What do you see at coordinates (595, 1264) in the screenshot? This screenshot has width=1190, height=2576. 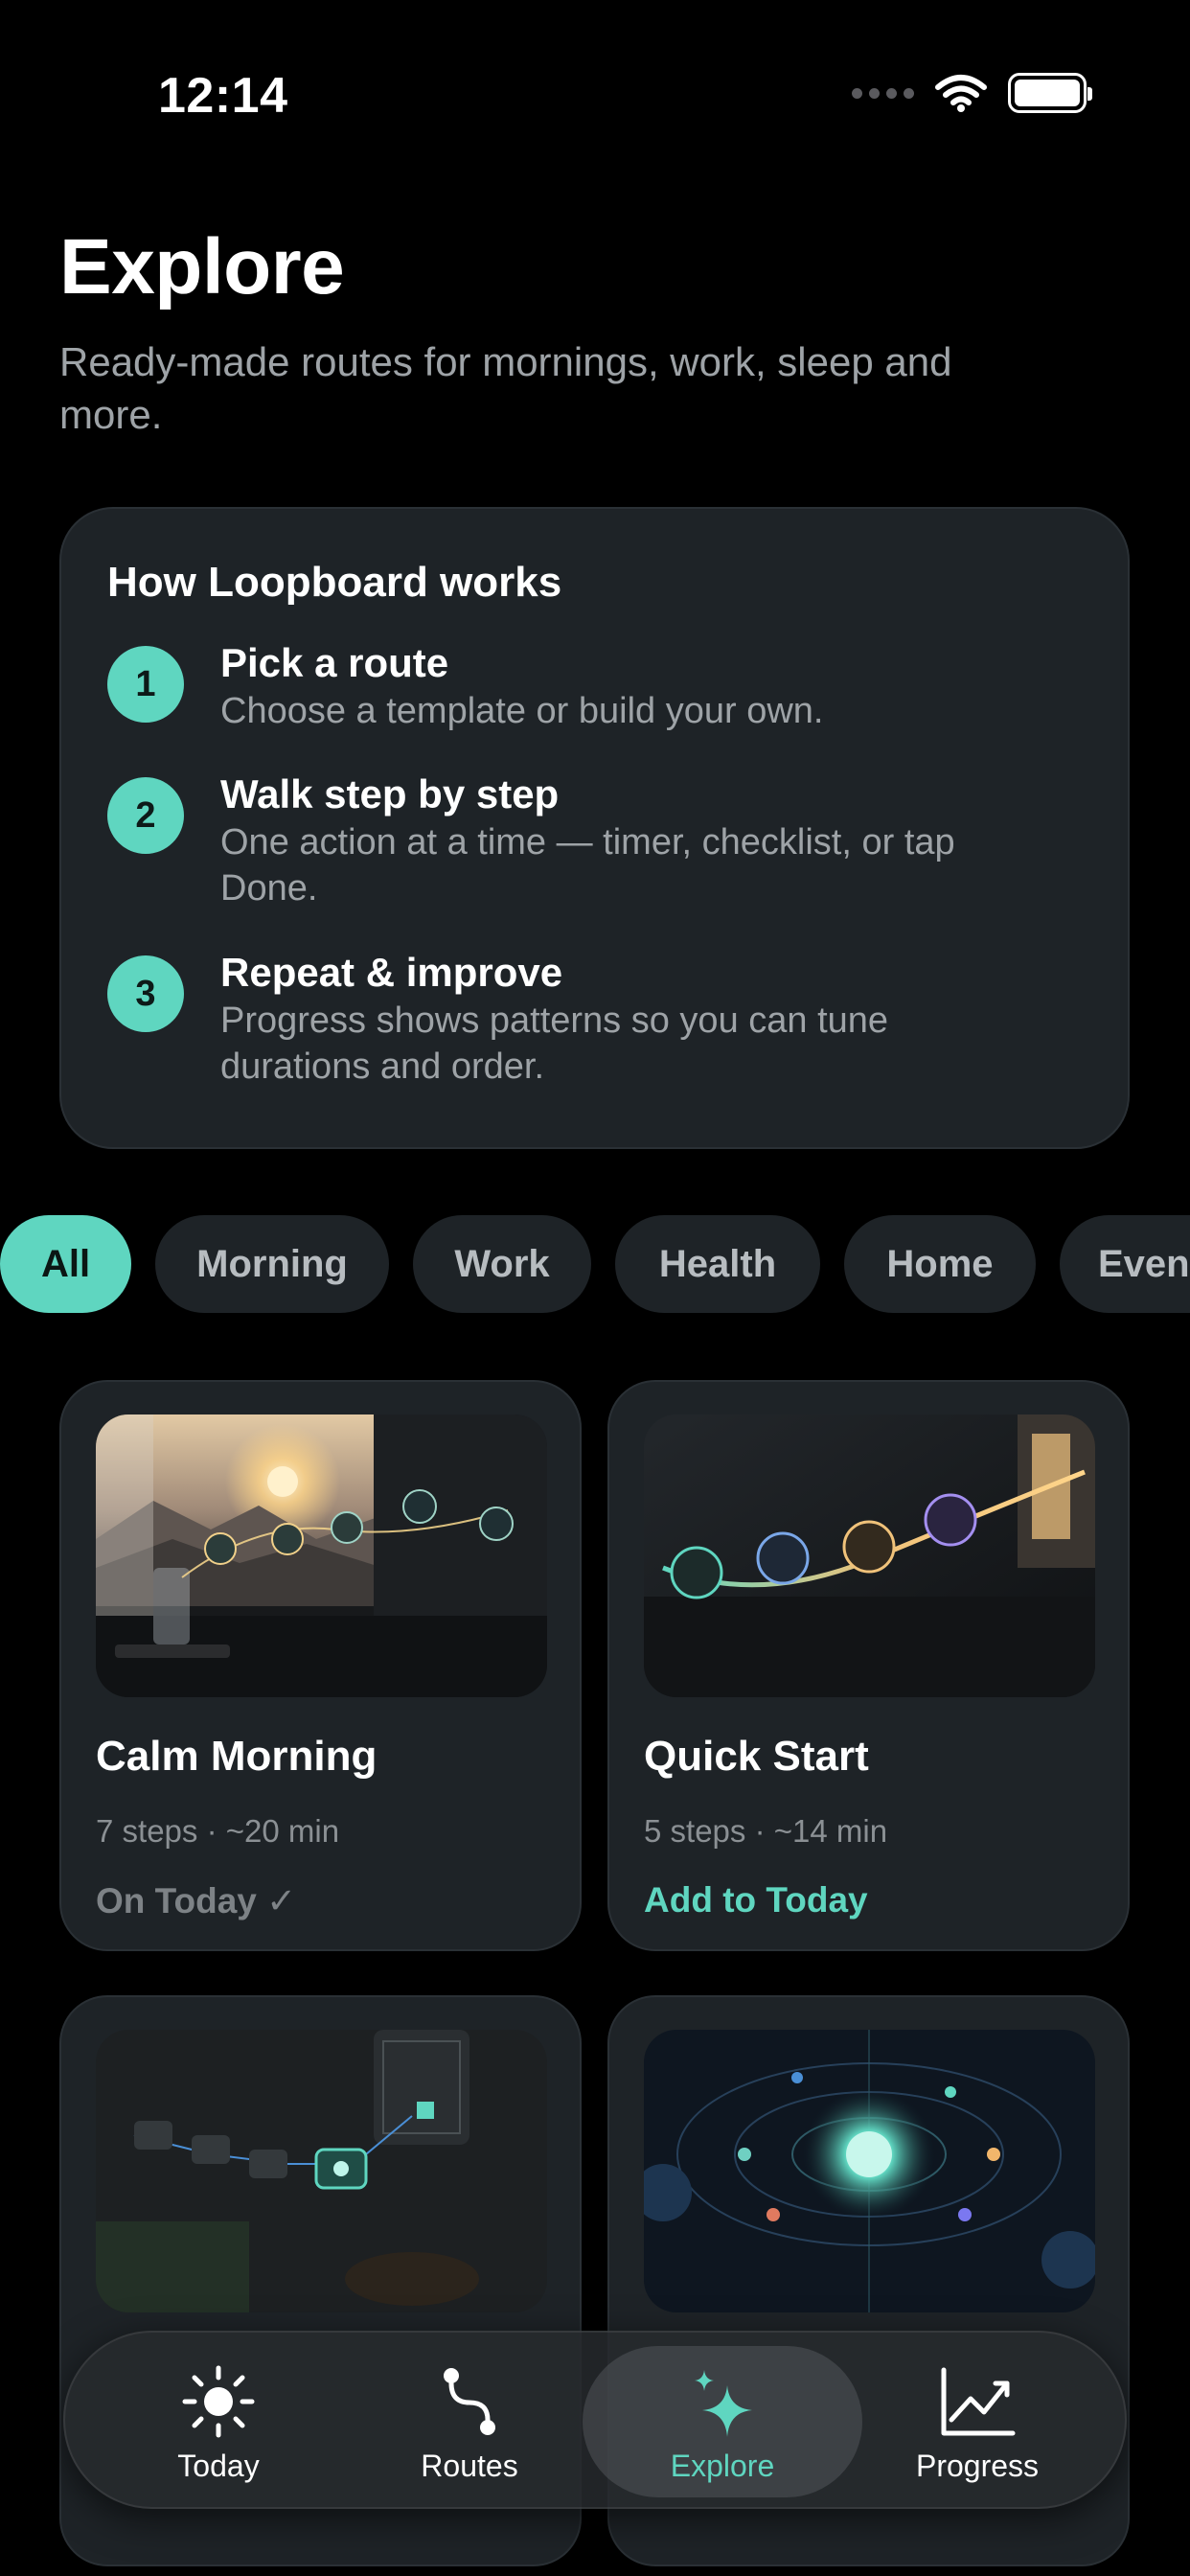 I see `category-filter-bar: All Morning Work Health Home Even` at bounding box center [595, 1264].